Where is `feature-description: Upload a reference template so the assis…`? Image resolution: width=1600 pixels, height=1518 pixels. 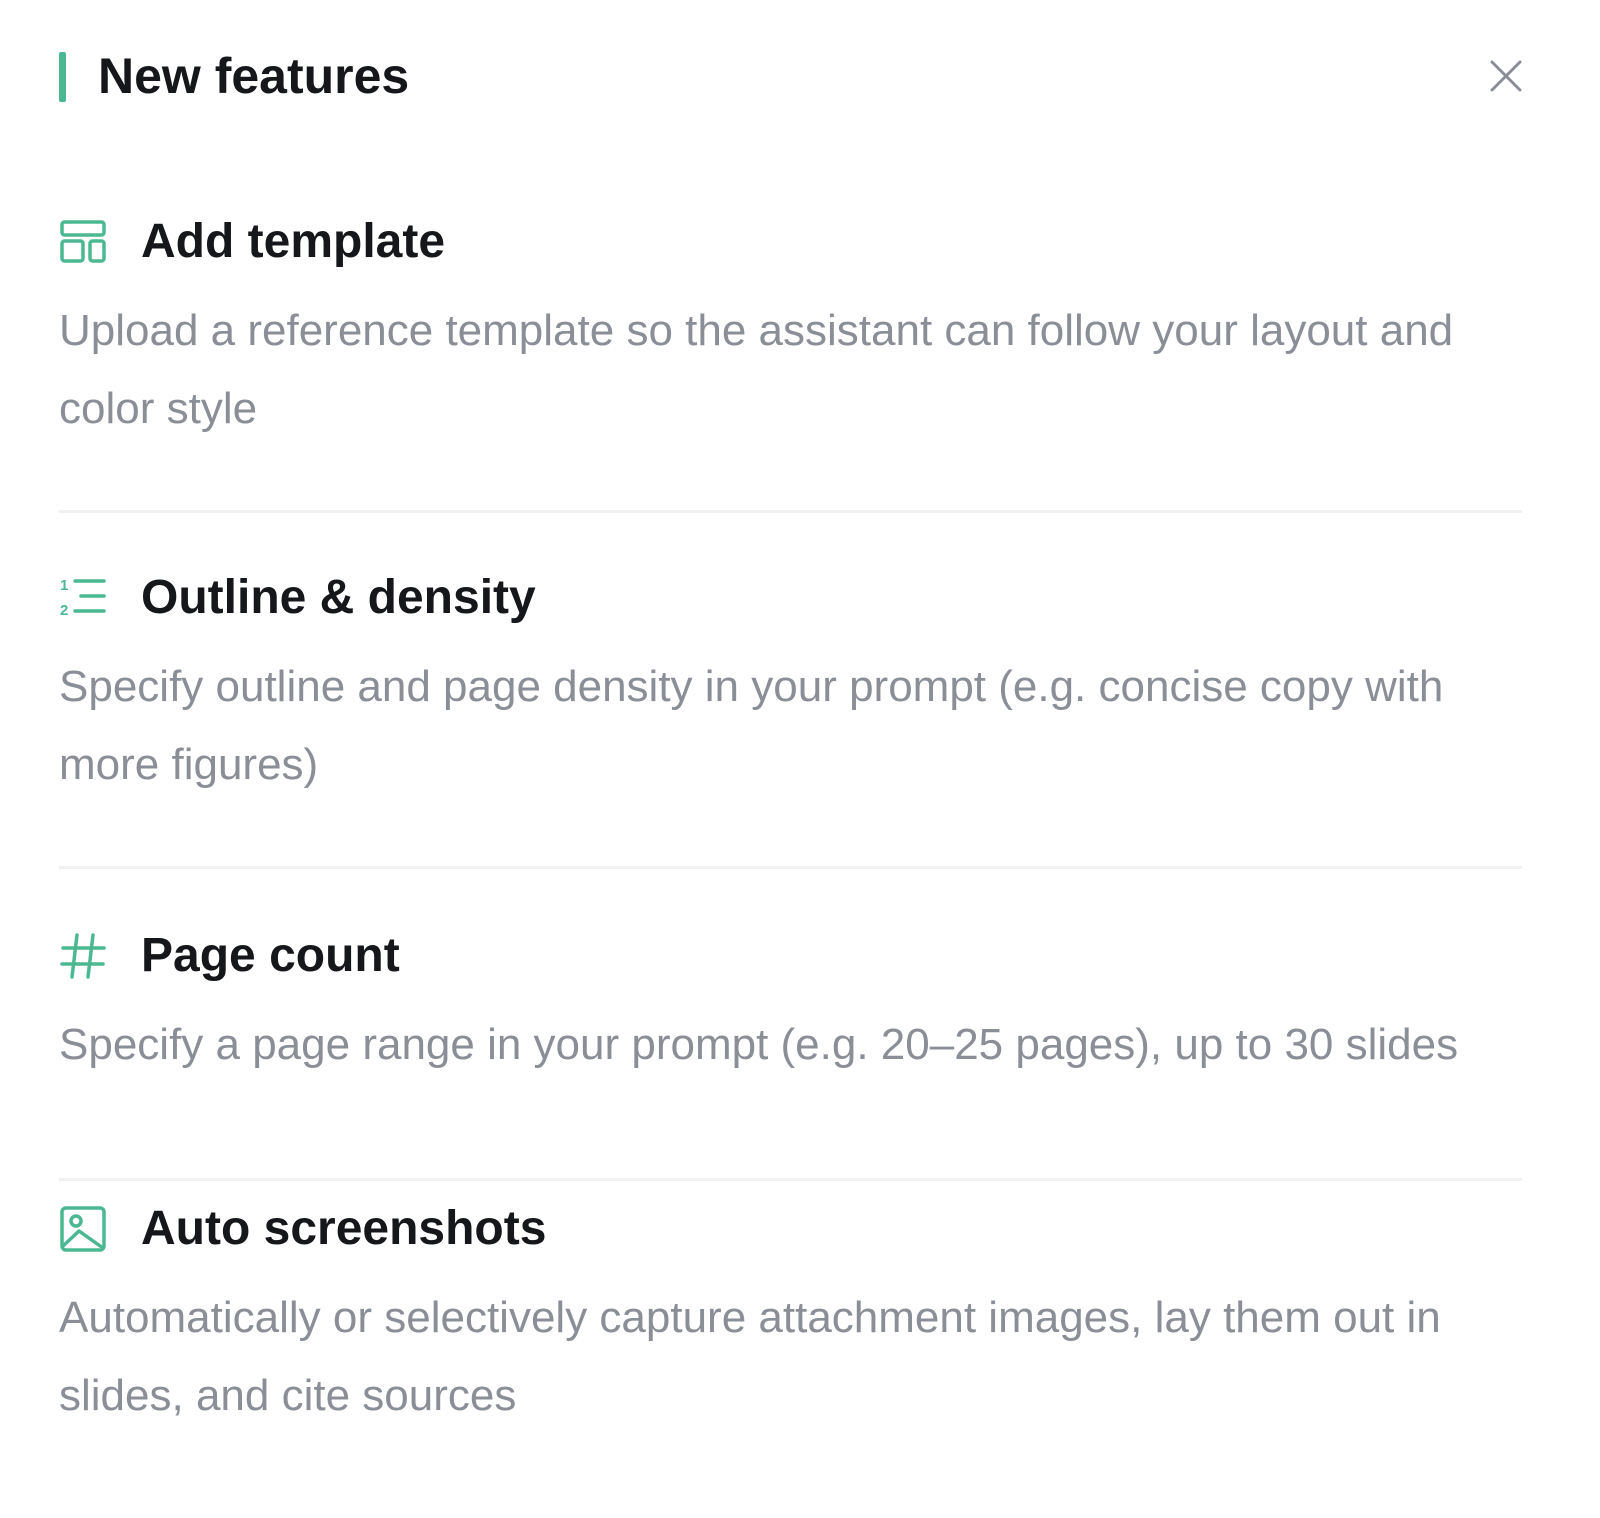
feature-description: Upload a reference template so the assis… is located at coordinates (756, 369).